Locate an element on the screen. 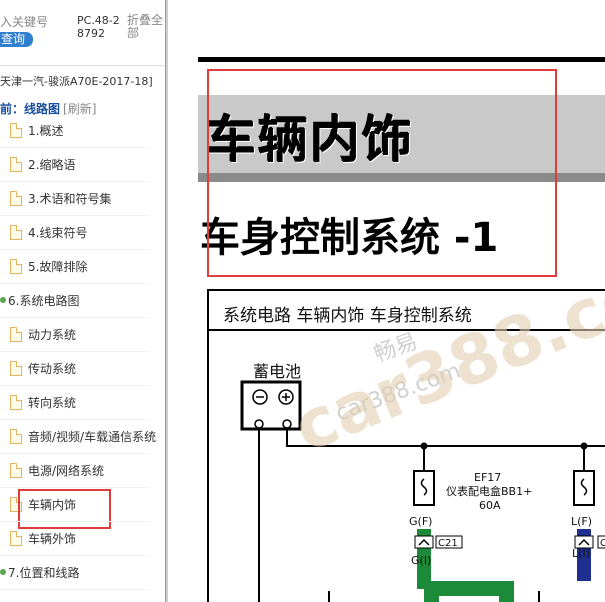 The image size is (605, 602). tree-item-label: 4.线束符号 is located at coordinates (58, 232).